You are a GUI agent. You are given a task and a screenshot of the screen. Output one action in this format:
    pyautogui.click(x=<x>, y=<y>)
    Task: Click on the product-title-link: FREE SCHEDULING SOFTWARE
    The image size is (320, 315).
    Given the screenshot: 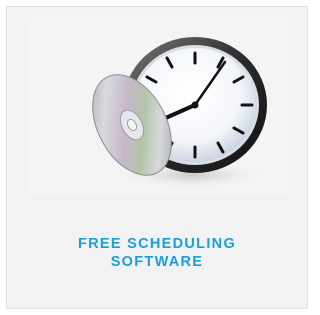 What is the action you would take?
    pyautogui.click(x=157, y=253)
    